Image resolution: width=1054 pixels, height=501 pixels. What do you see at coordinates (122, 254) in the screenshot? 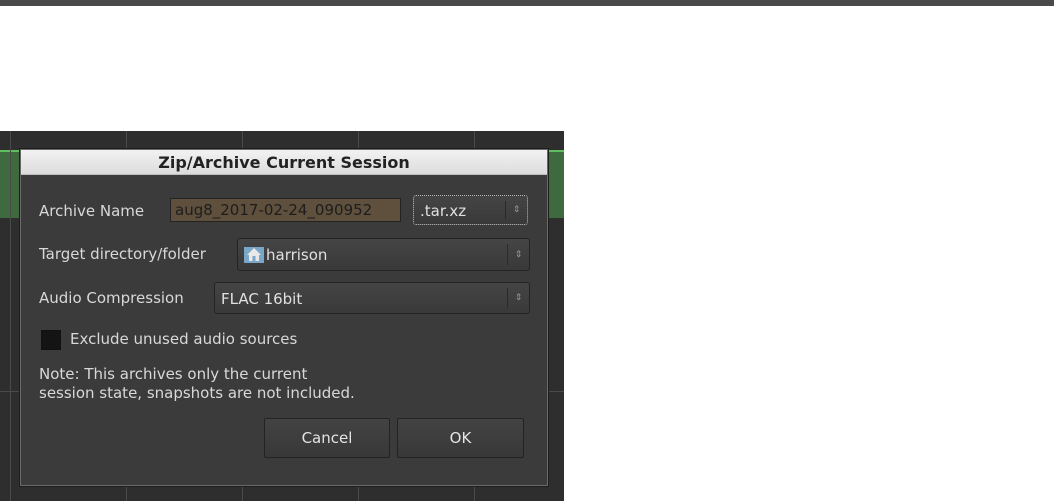
I see `target-dir-label: Target directory/folder` at bounding box center [122, 254].